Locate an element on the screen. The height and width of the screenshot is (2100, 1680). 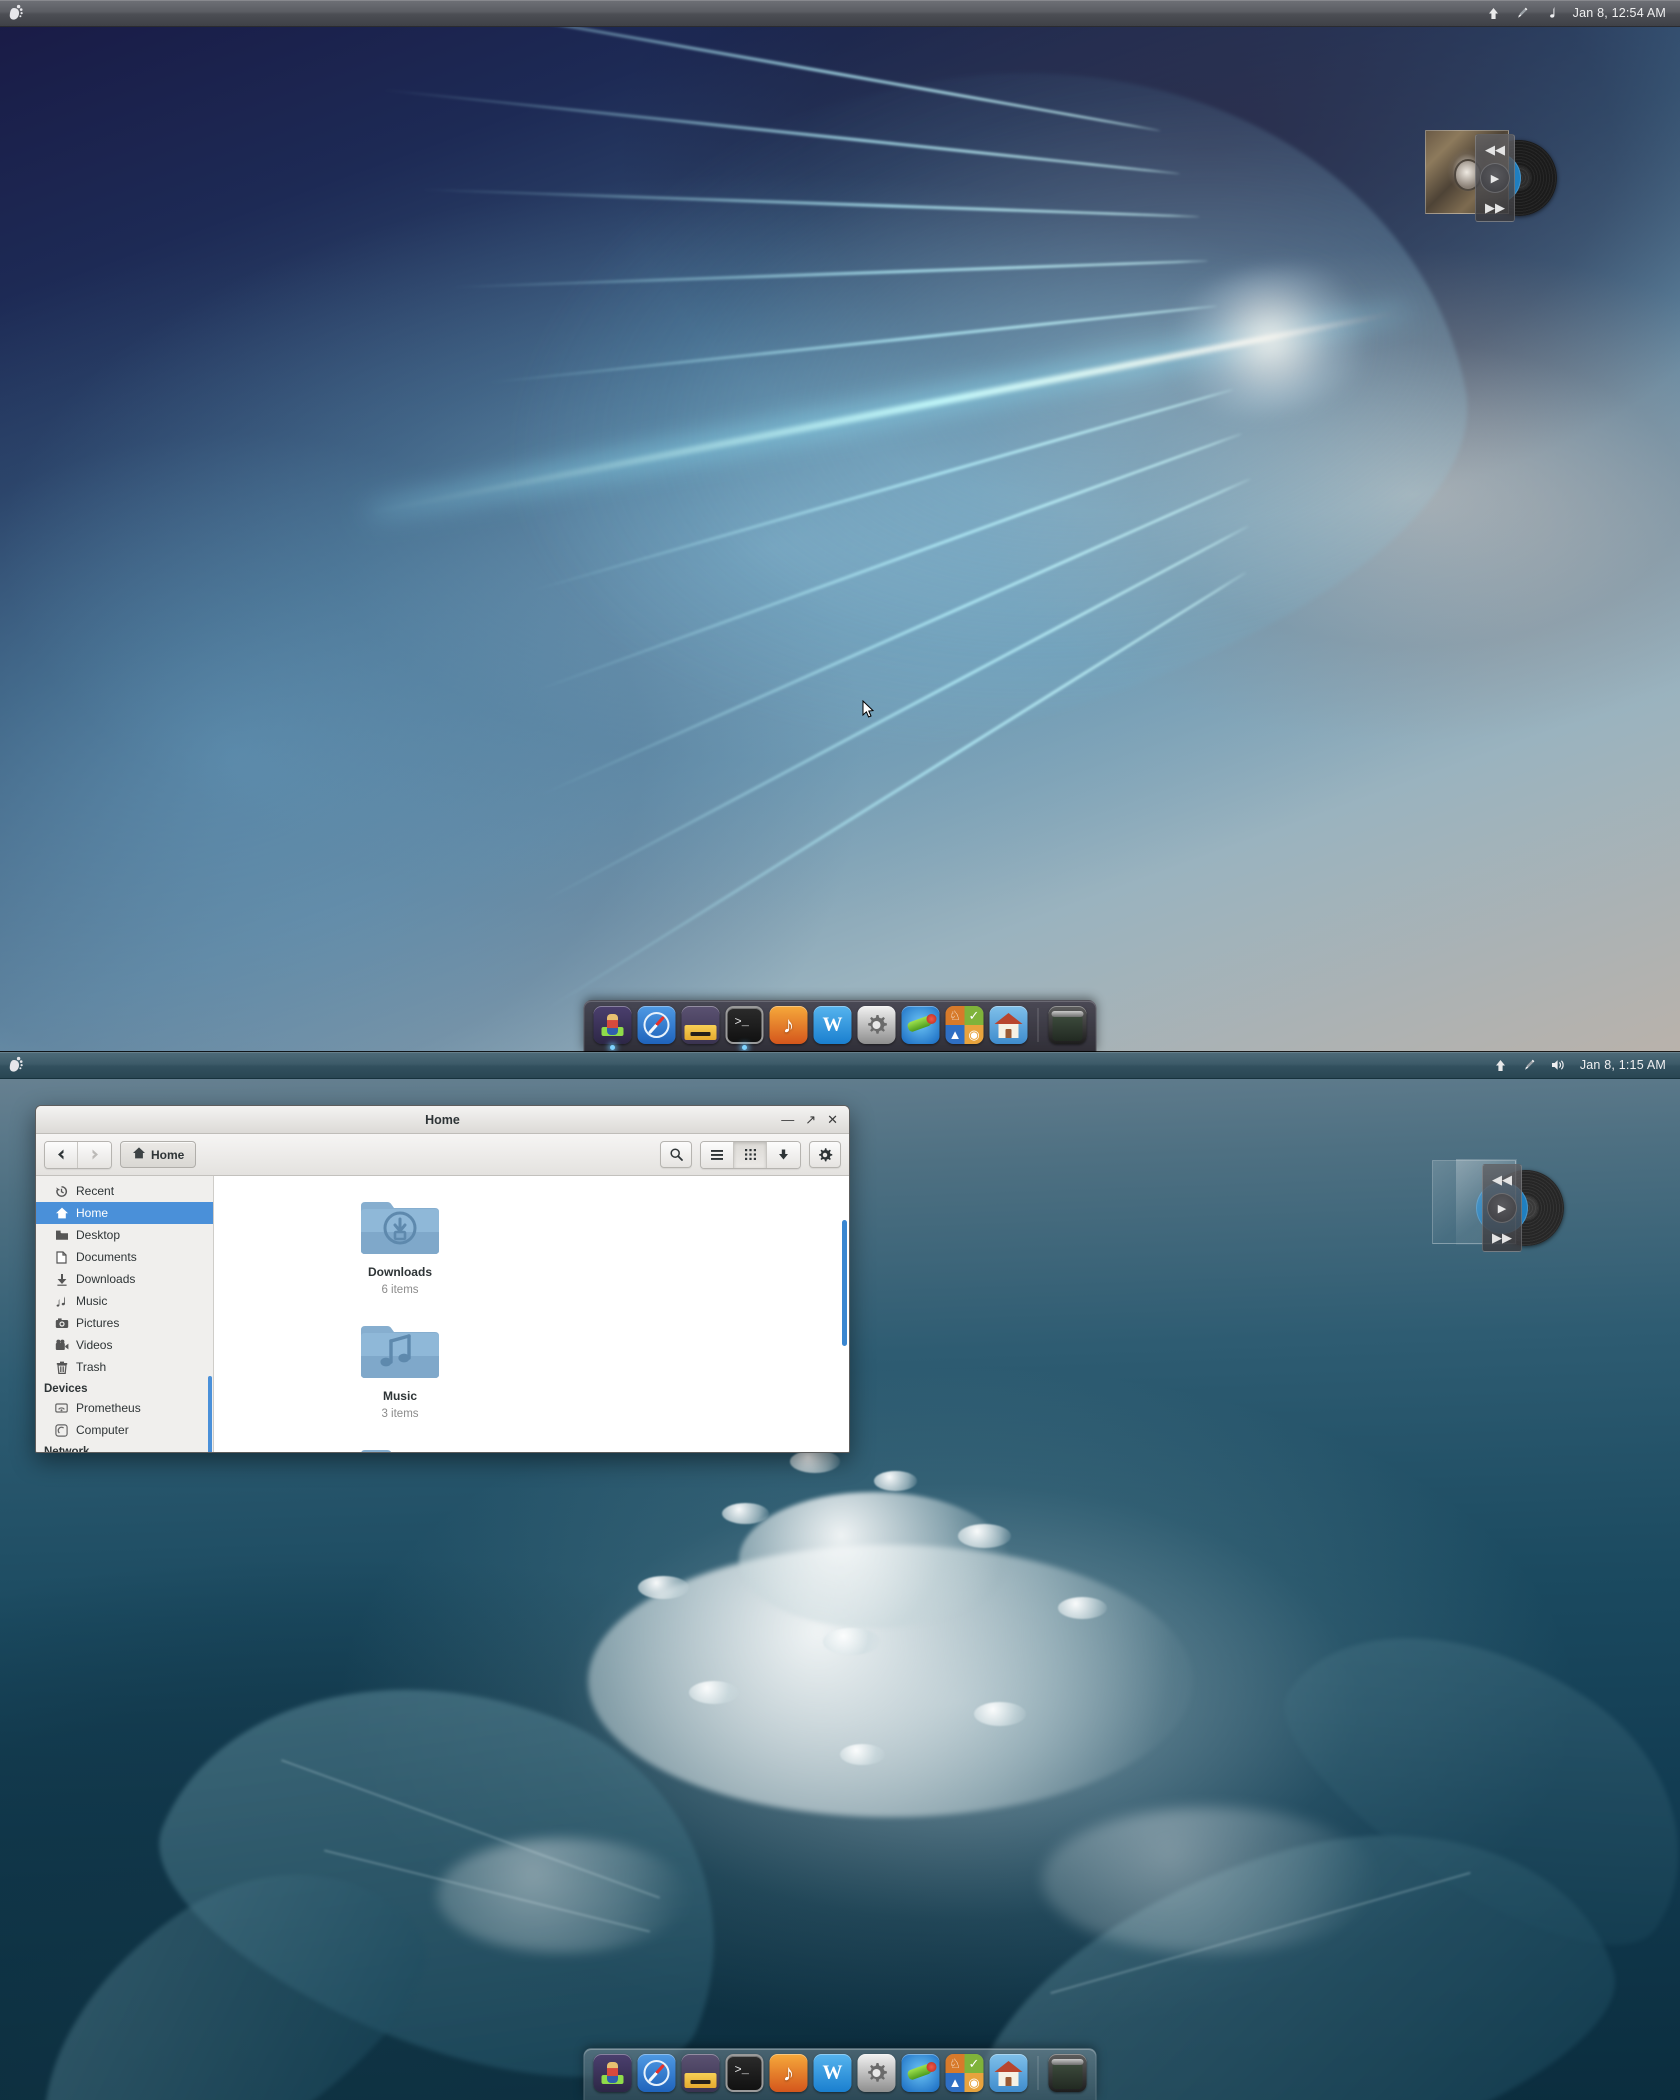
music-player-icon: ♪ is located at coordinates (788, 1025).